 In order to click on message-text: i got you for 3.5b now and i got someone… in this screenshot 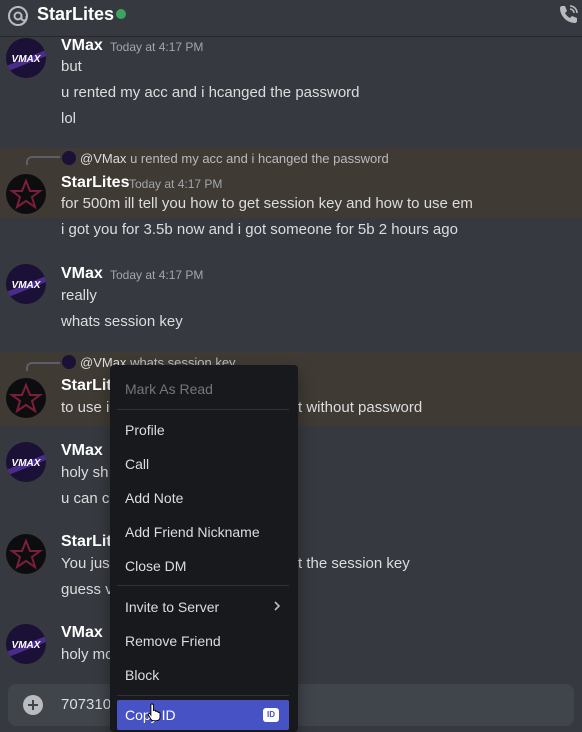, I will do `click(259, 229)`.